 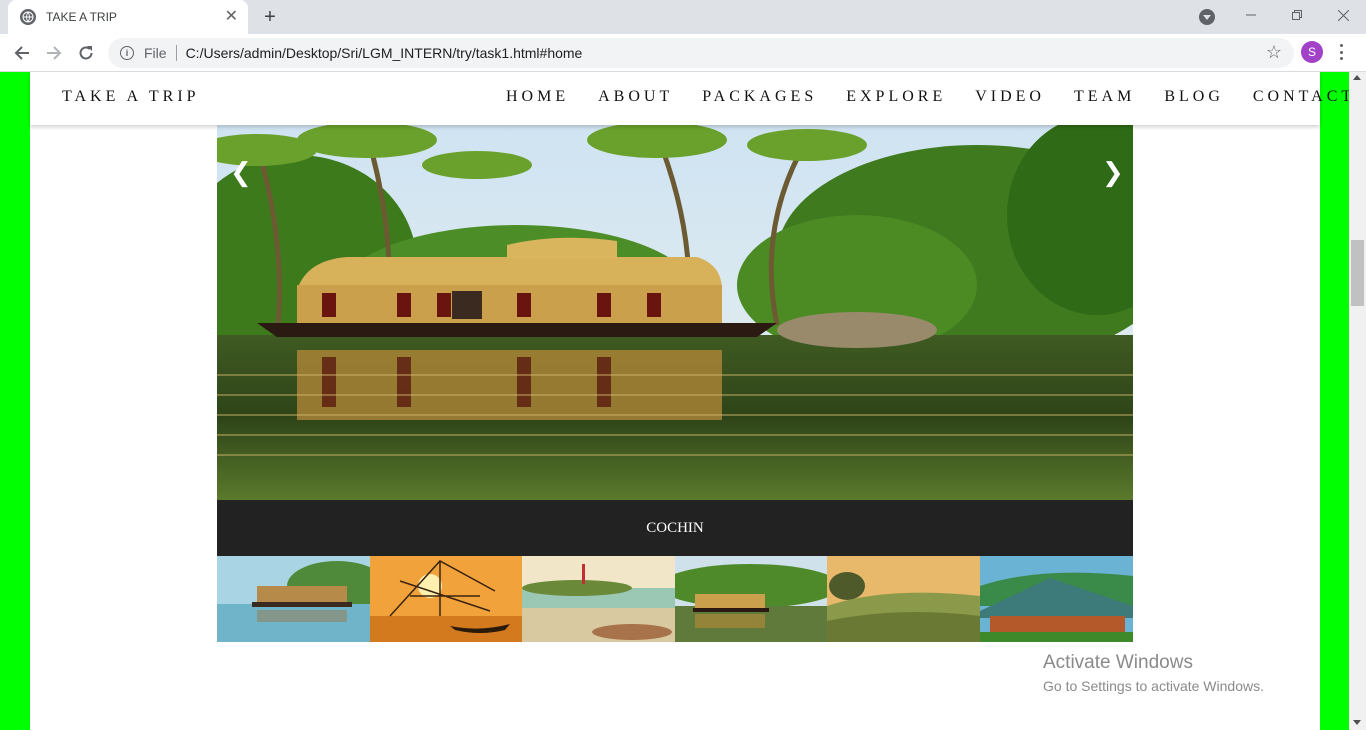 What do you see at coordinates (241, 173) in the screenshot?
I see `prev-slide-button: ❮` at bounding box center [241, 173].